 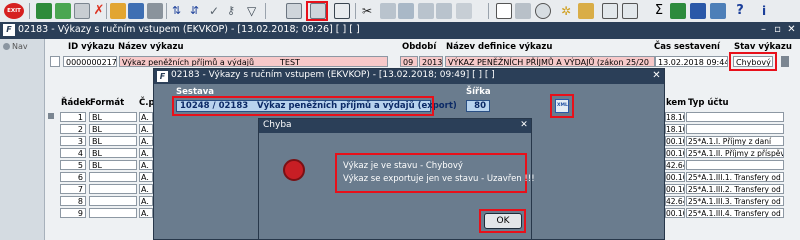 I want to click on maximize-icon: ▫, so click(x=777, y=30).